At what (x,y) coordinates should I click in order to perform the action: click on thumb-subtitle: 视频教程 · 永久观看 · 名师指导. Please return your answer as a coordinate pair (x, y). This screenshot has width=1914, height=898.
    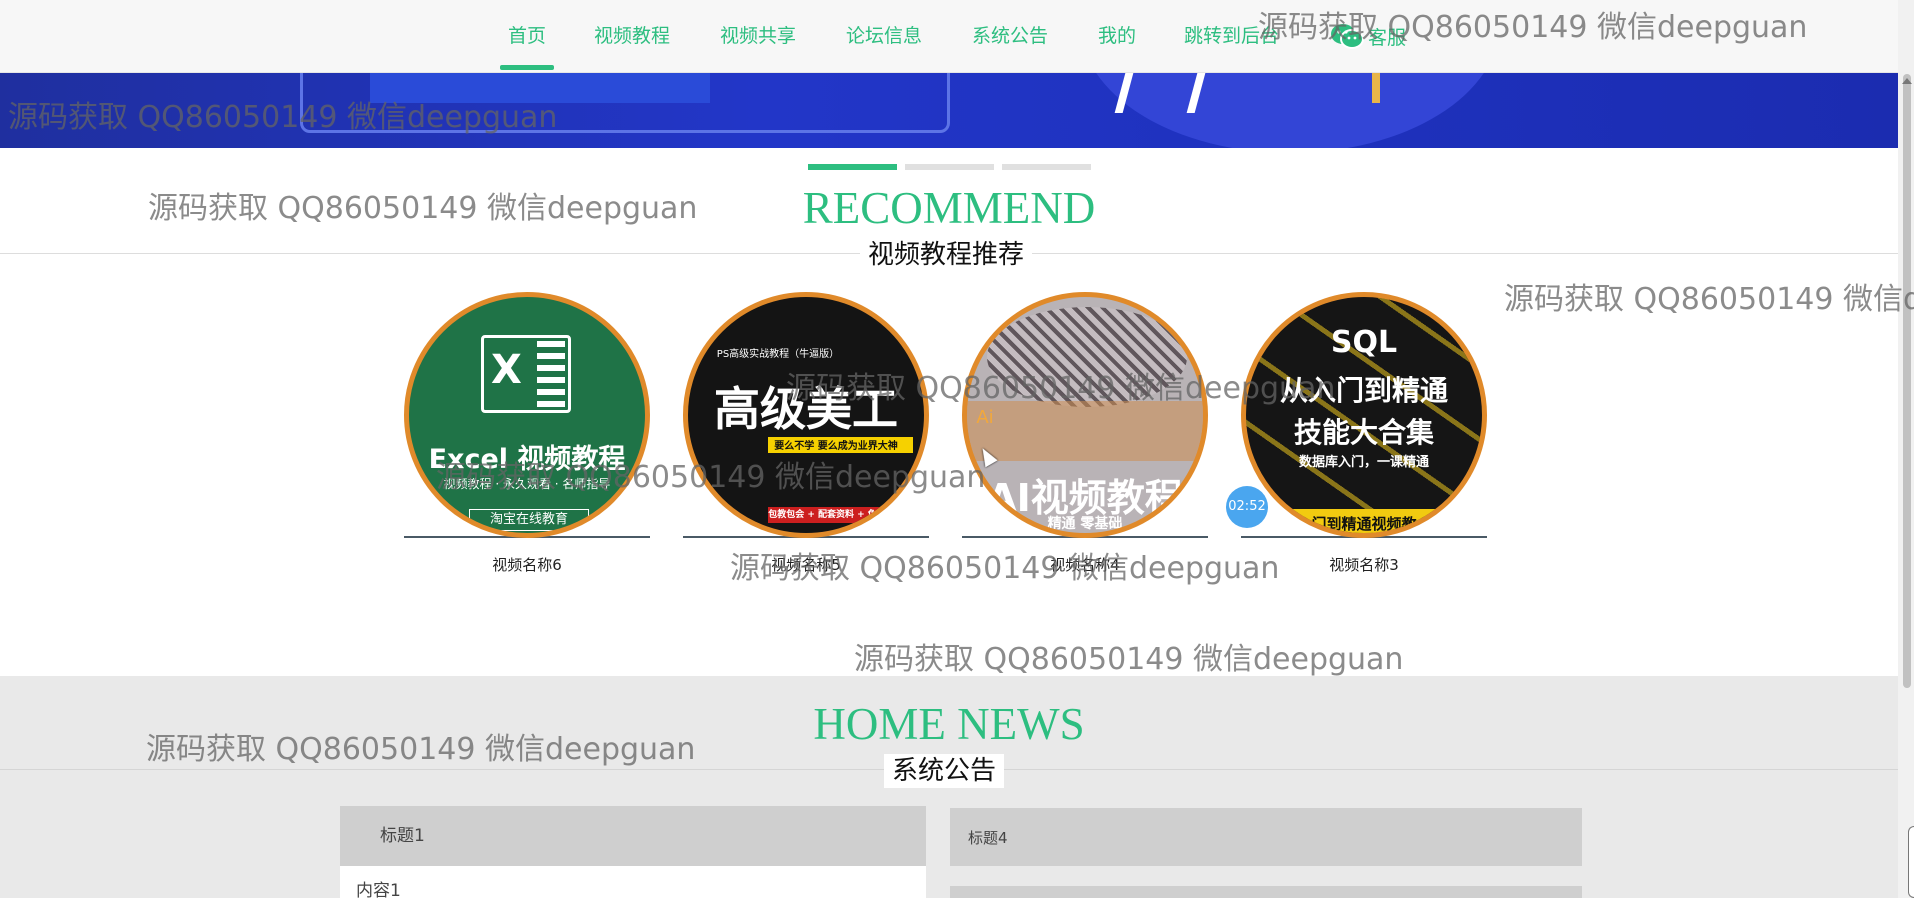
    Looking at the image, I should click on (527, 484).